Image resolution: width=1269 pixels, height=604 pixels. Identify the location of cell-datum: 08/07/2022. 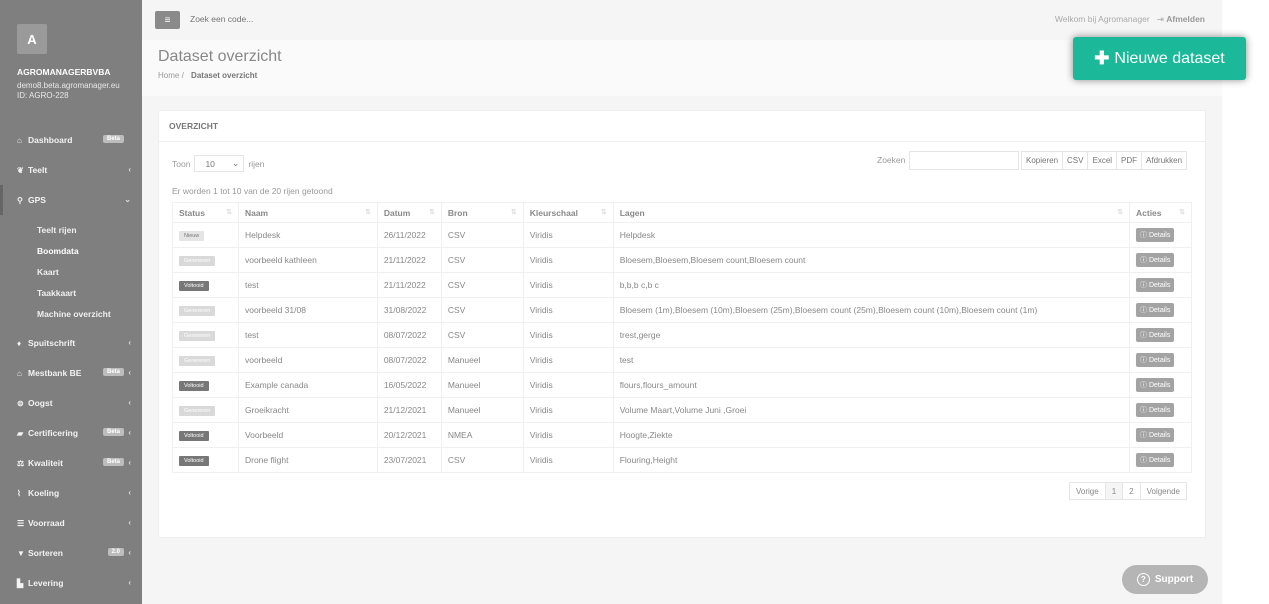
(409, 360).